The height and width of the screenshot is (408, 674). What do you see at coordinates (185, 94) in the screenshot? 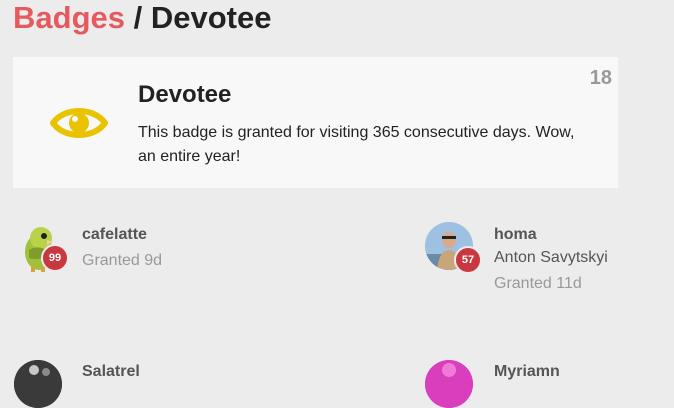
I see `badge-name: Devotee` at bounding box center [185, 94].